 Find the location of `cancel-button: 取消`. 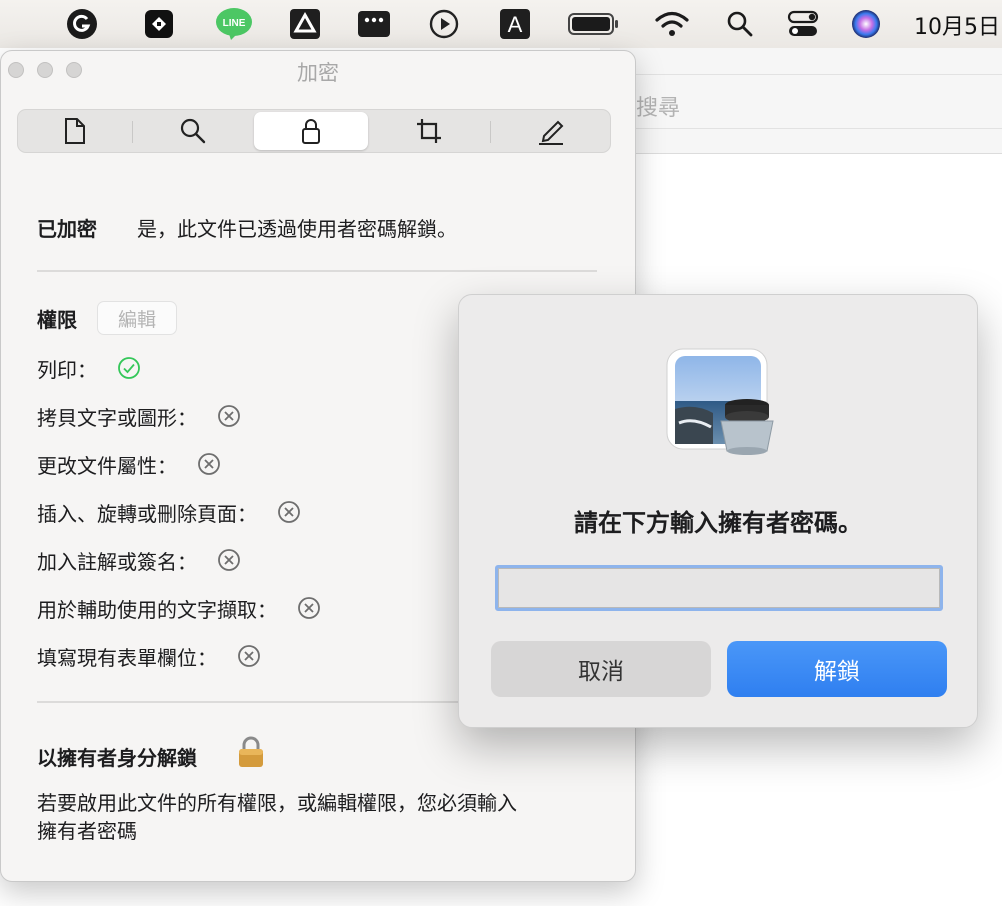

cancel-button: 取消 is located at coordinates (601, 669).